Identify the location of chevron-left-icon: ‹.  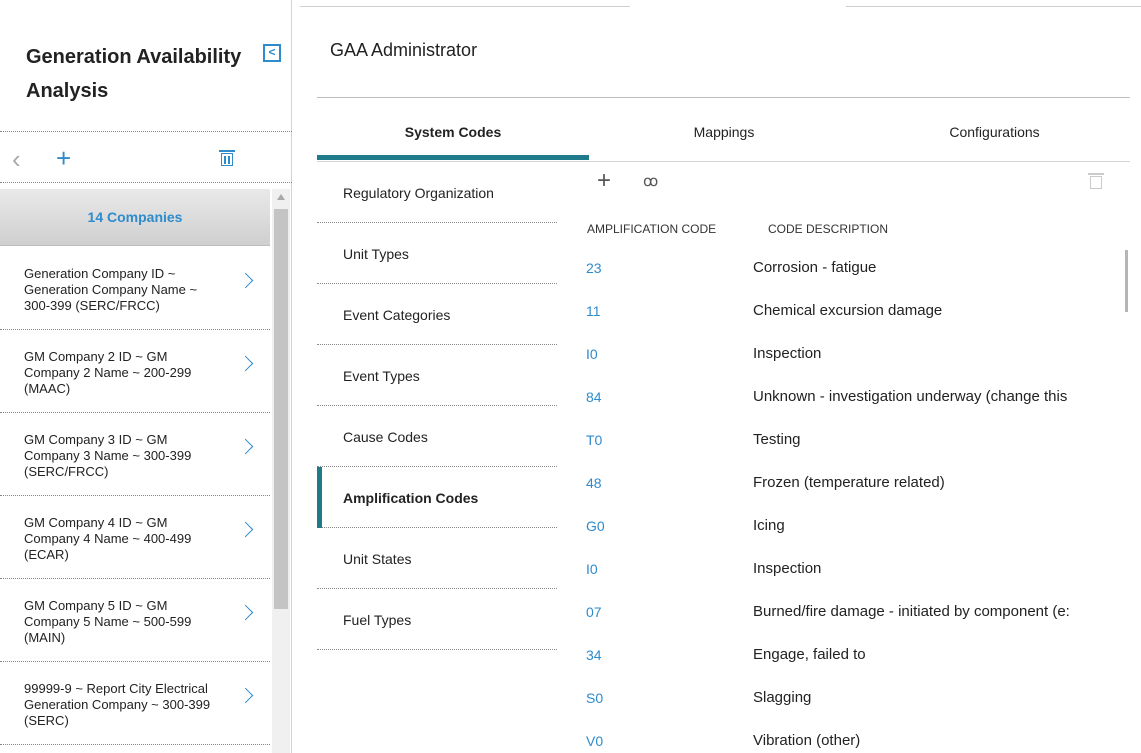
(16, 159).